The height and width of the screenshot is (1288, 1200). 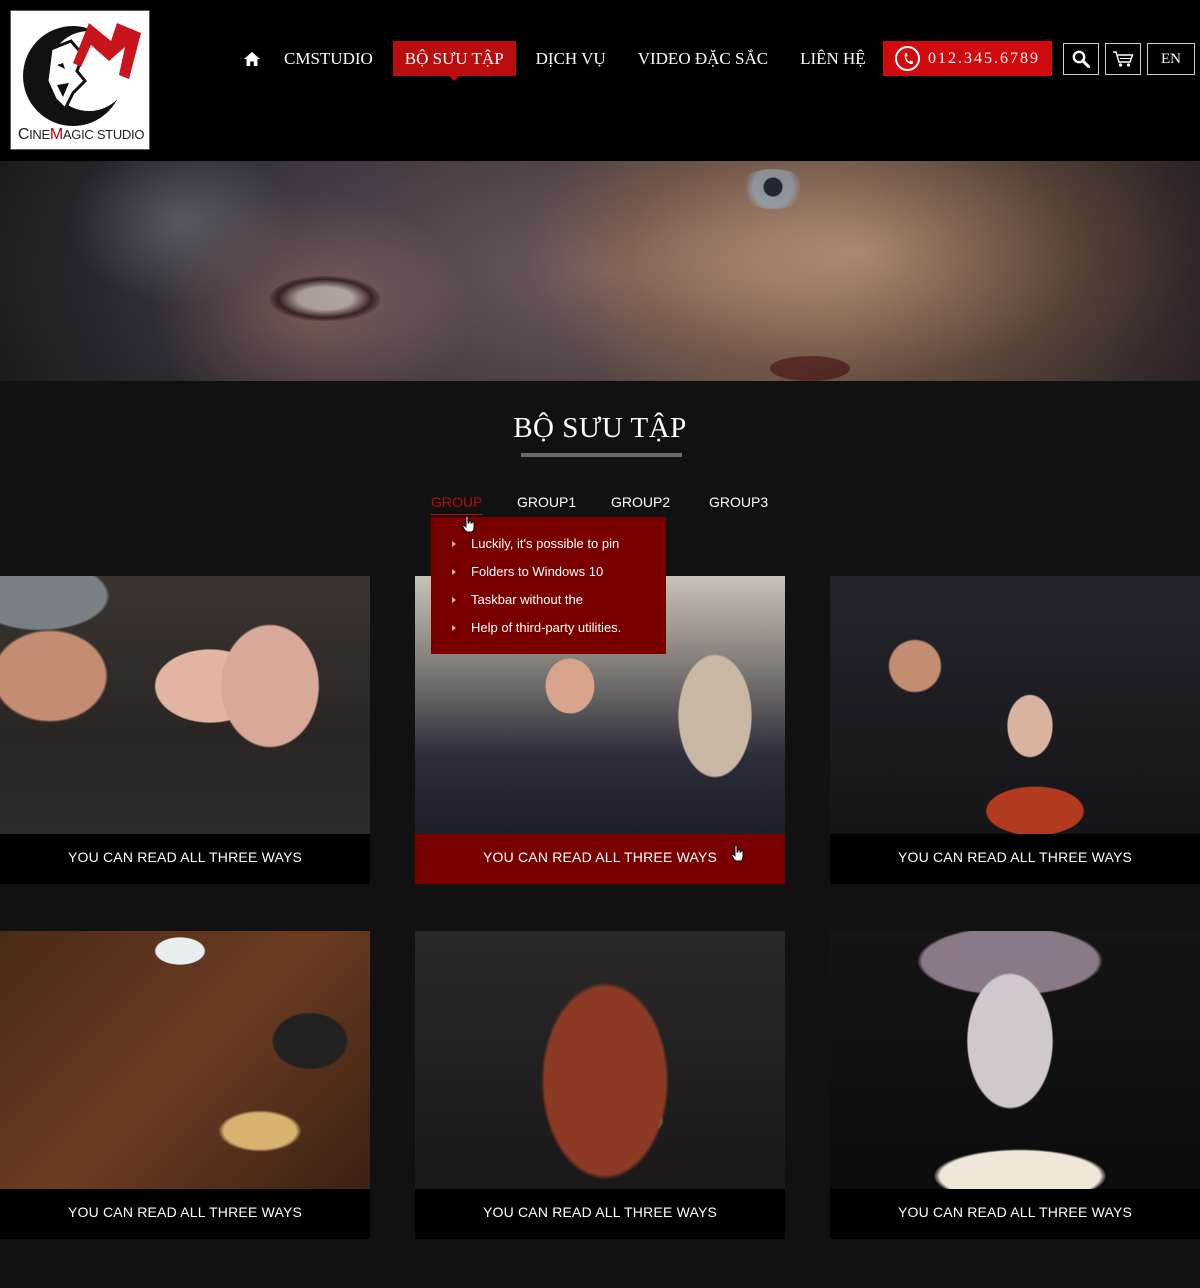 I want to click on home-icon, so click(x=252, y=58).